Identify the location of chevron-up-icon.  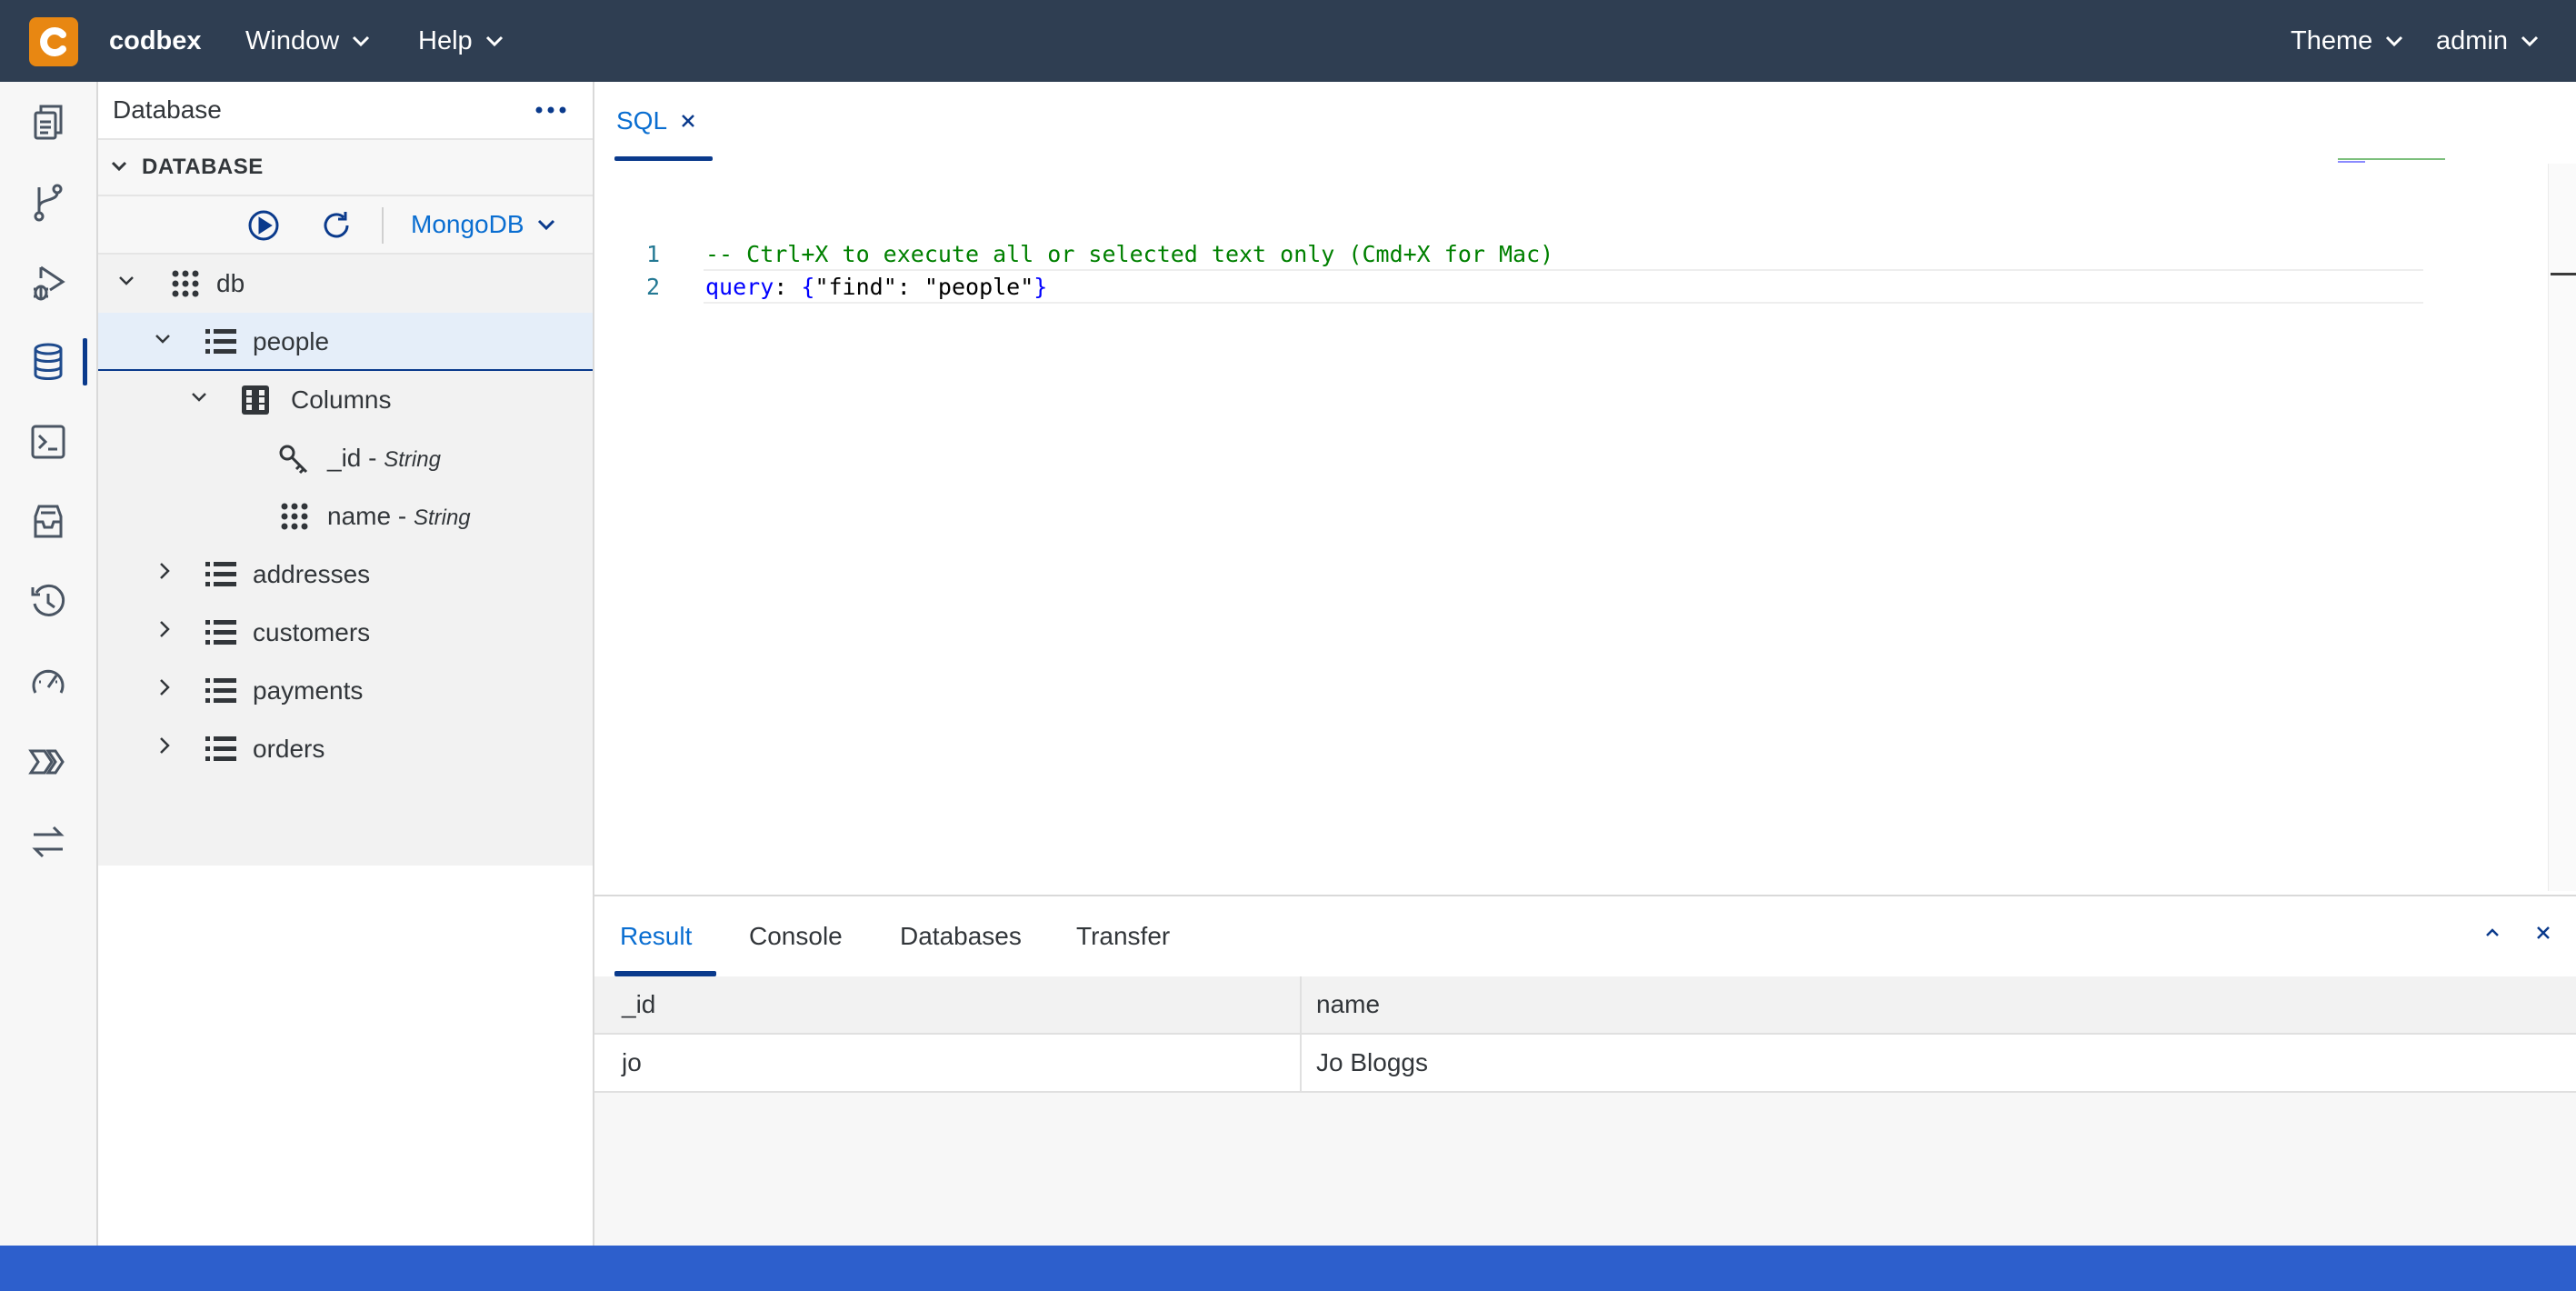
(2492, 933).